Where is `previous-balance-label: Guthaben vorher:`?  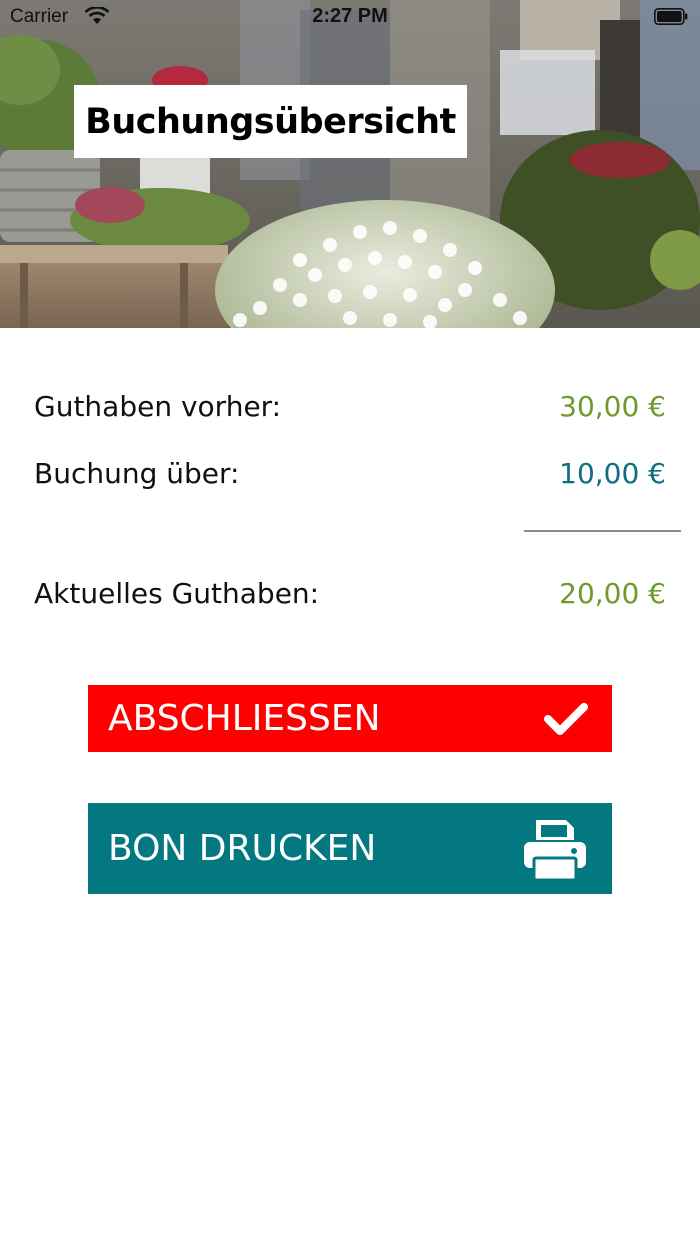 previous-balance-label: Guthaben vorher: is located at coordinates (158, 406).